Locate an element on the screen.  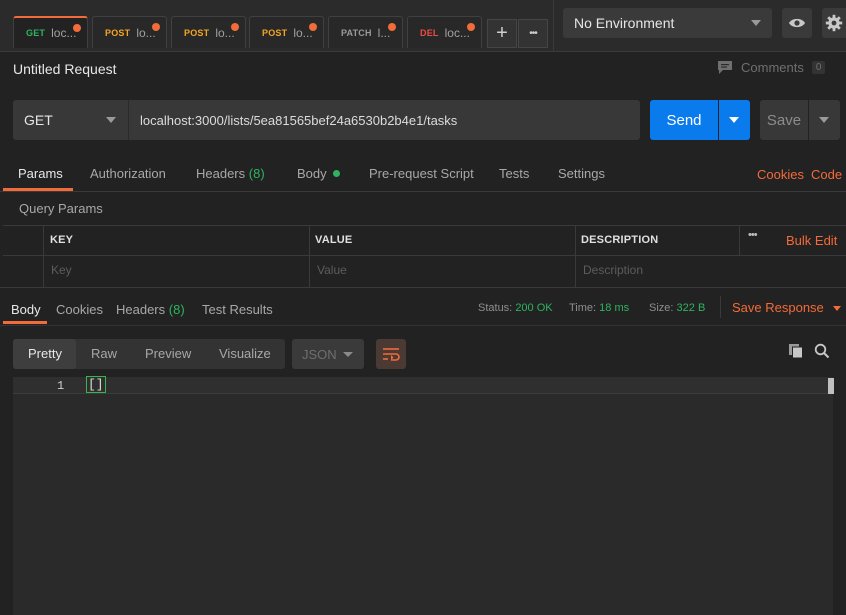
time-info: Time: 18 ms is located at coordinates (599, 308).